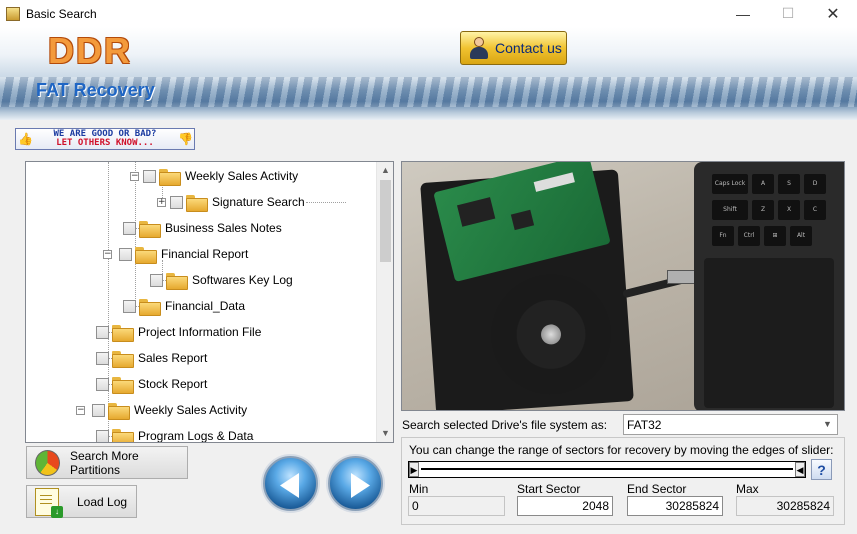  I want to click on close-button: ✕, so click(833, 13).